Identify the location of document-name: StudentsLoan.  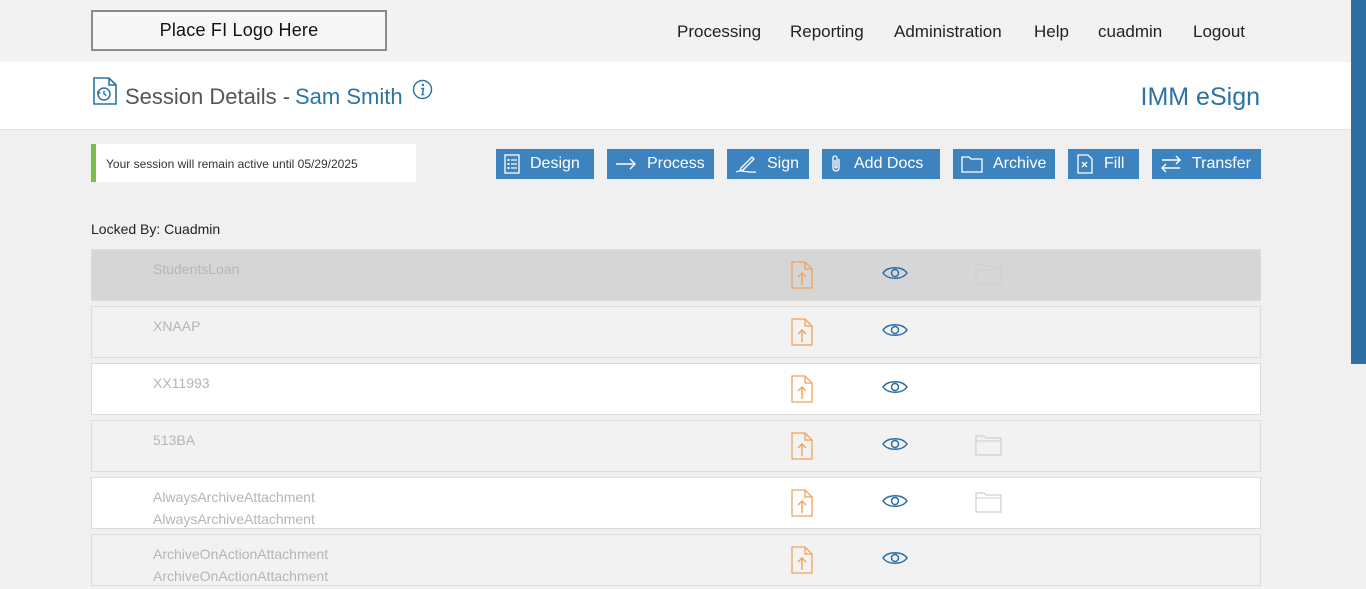
(196, 269).